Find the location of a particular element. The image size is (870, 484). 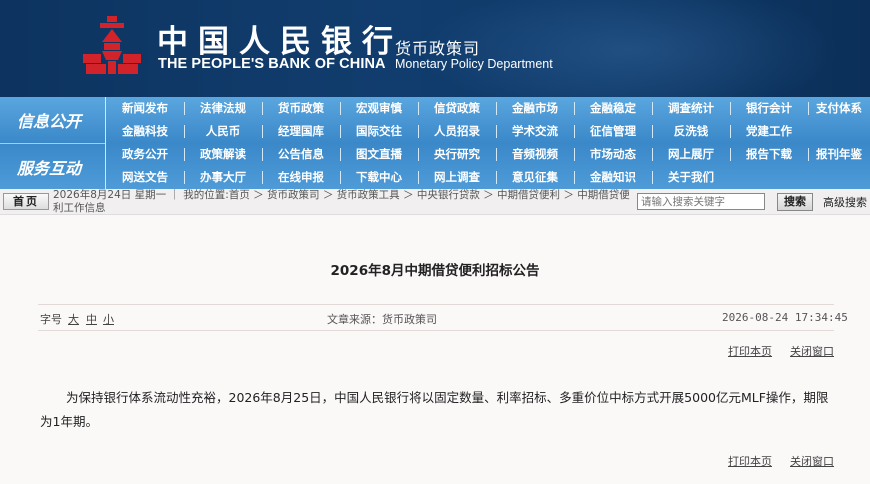

font-size-small-link: 小 is located at coordinates (108, 319).